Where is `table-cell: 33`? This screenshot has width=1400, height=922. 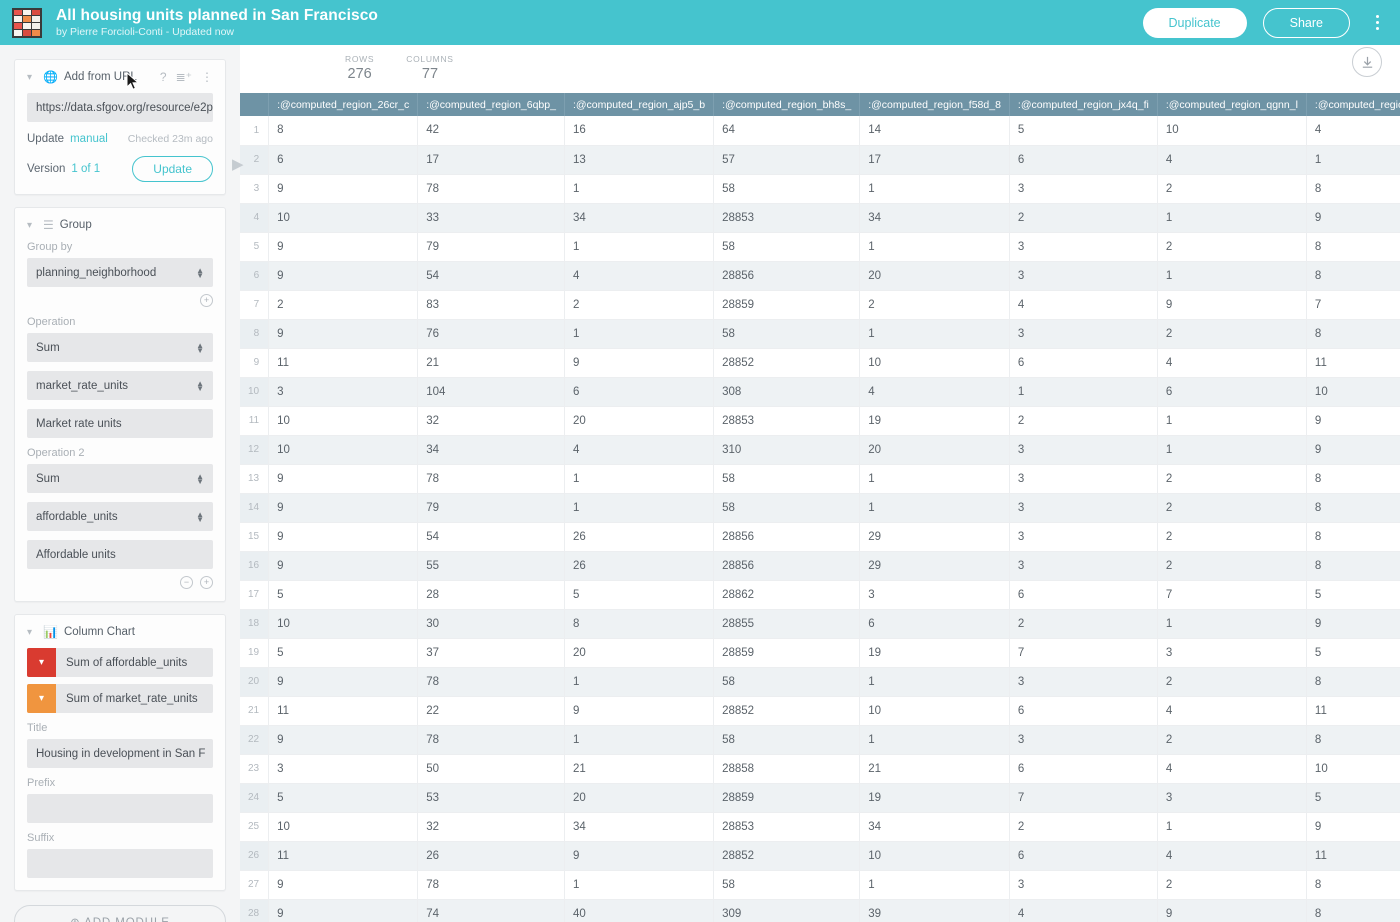 table-cell: 33 is located at coordinates (491, 218).